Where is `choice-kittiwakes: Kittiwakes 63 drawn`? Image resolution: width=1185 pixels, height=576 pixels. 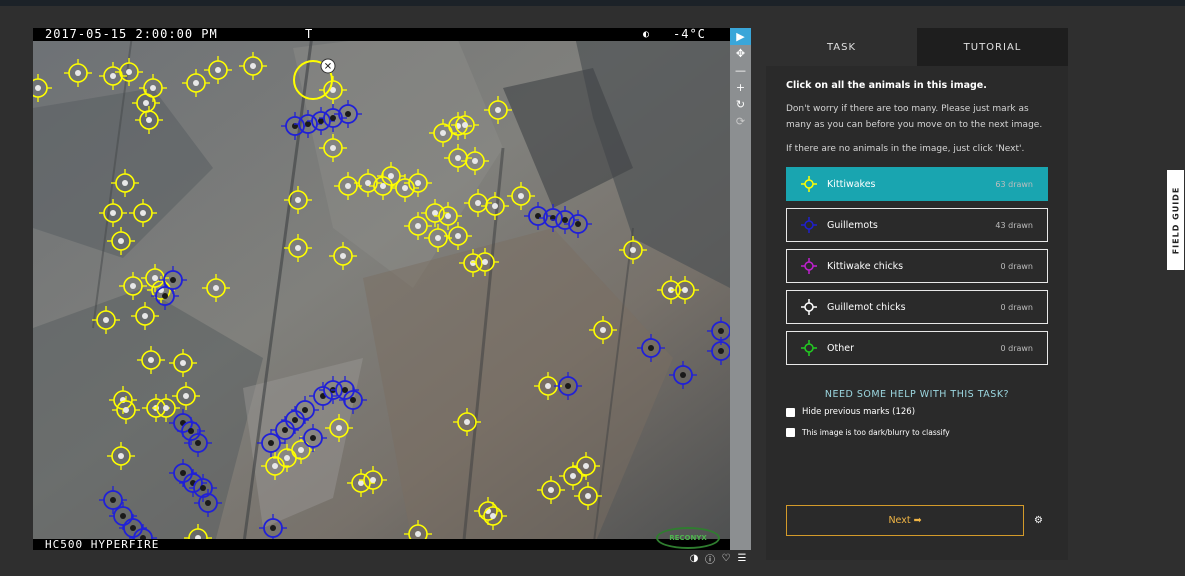
choice-kittiwakes: Kittiwakes 63 drawn is located at coordinates (917, 184).